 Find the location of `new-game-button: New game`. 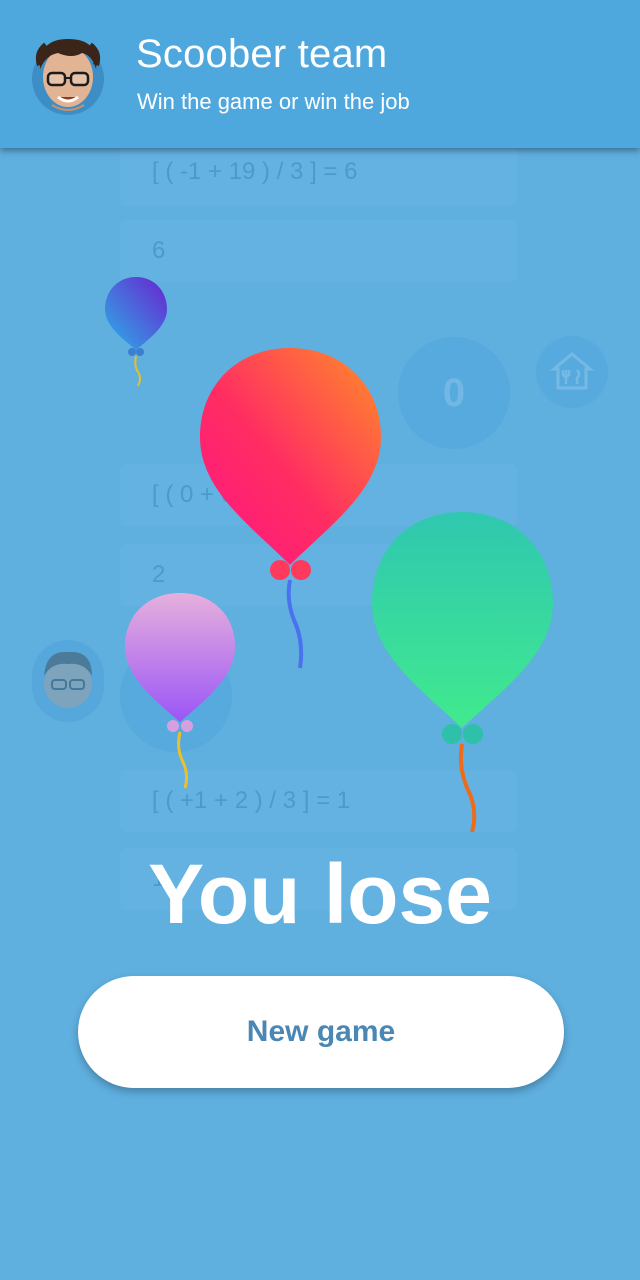

new-game-button: New game is located at coordinates (321, 1032).